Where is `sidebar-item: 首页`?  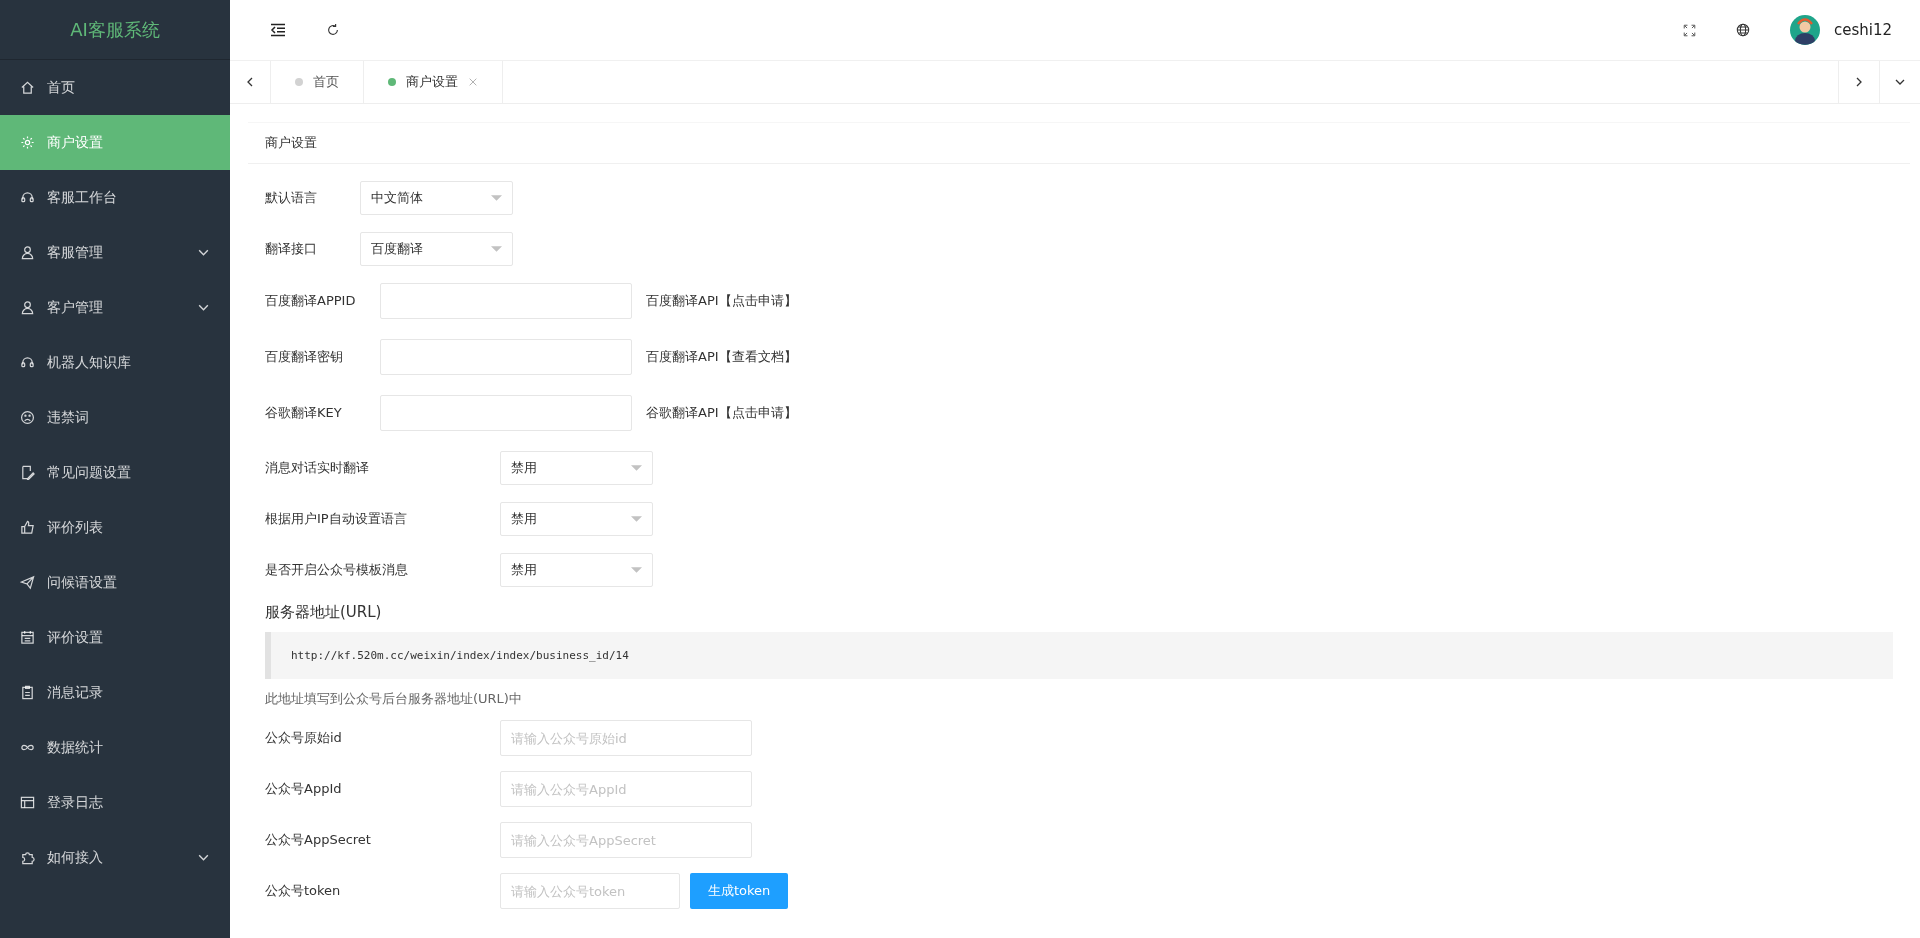
sidebar-item: 首页 is located at coordinates (115, 87).